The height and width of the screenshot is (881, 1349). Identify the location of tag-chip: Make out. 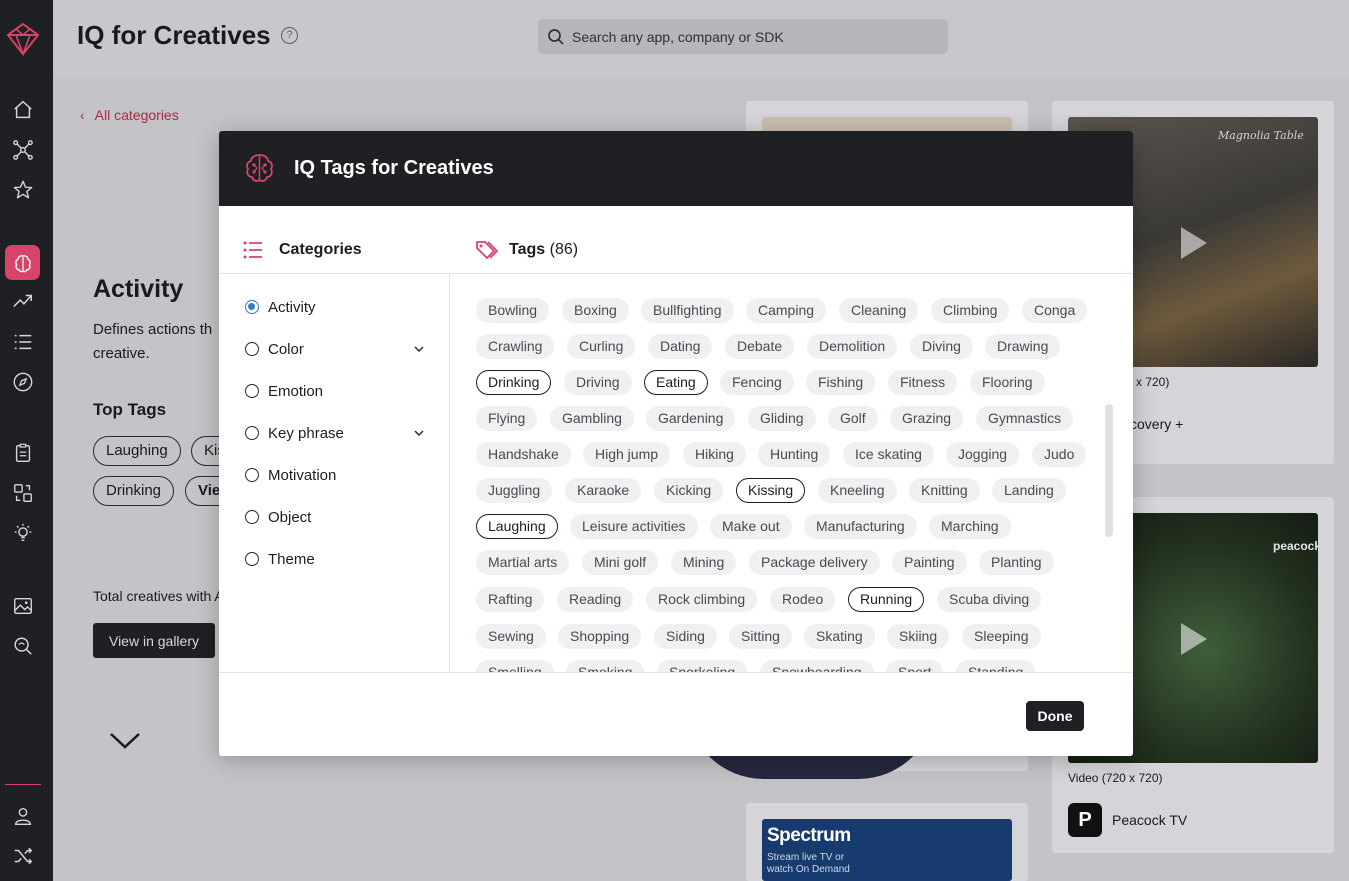
(751, 526).